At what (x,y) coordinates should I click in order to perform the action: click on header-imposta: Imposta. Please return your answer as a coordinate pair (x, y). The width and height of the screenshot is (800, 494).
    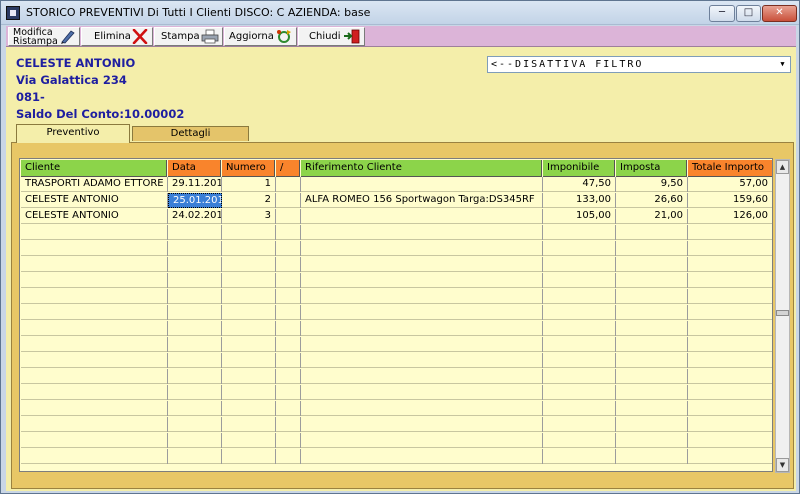
    Looking at the image, I should click on (651, 168).